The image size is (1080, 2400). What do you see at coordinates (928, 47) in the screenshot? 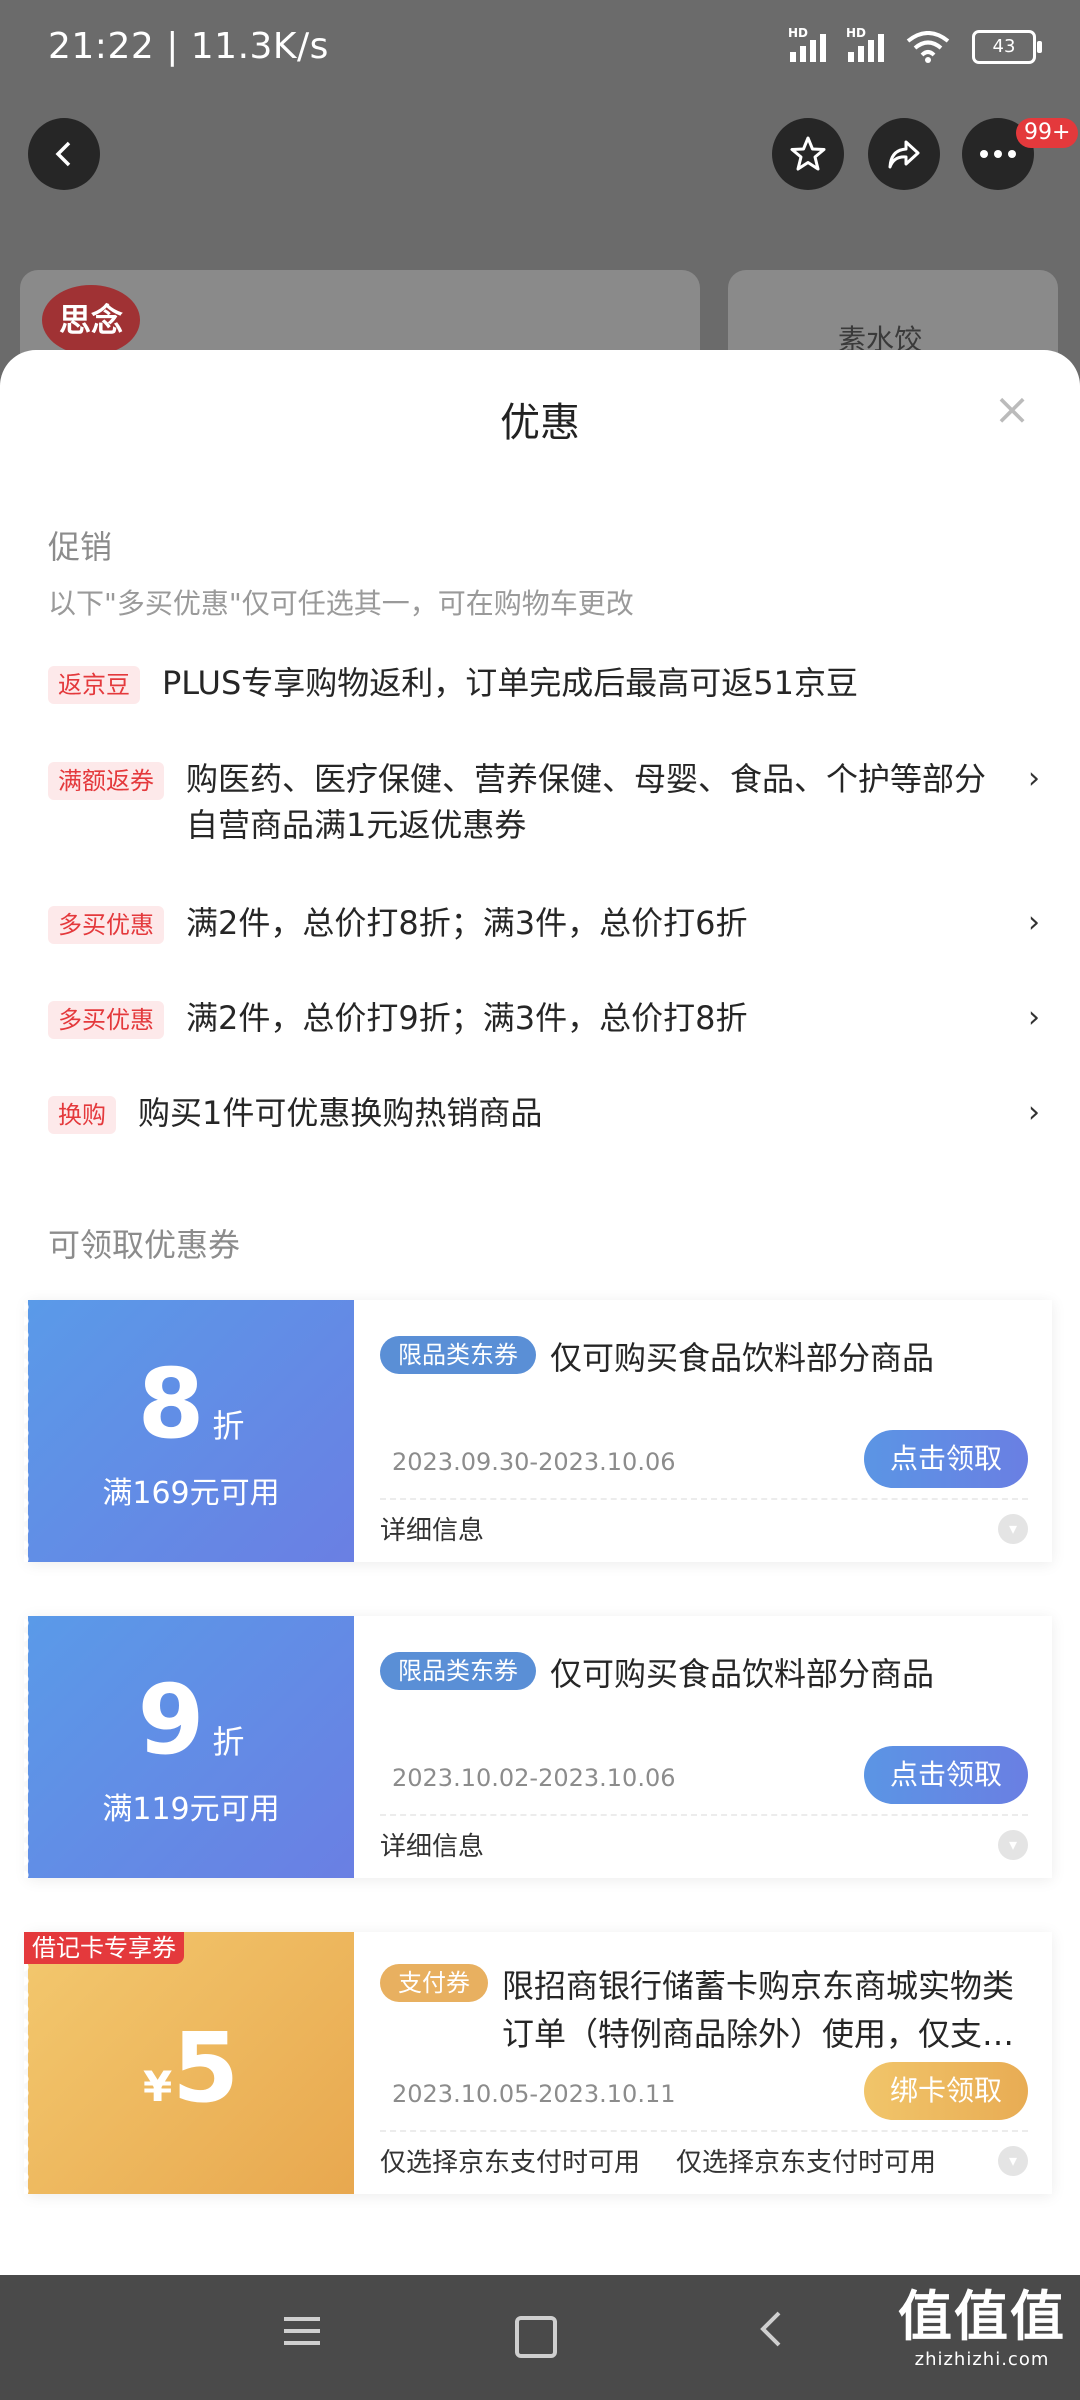
I see `wifi-icon` at bounding box center [928, 47].